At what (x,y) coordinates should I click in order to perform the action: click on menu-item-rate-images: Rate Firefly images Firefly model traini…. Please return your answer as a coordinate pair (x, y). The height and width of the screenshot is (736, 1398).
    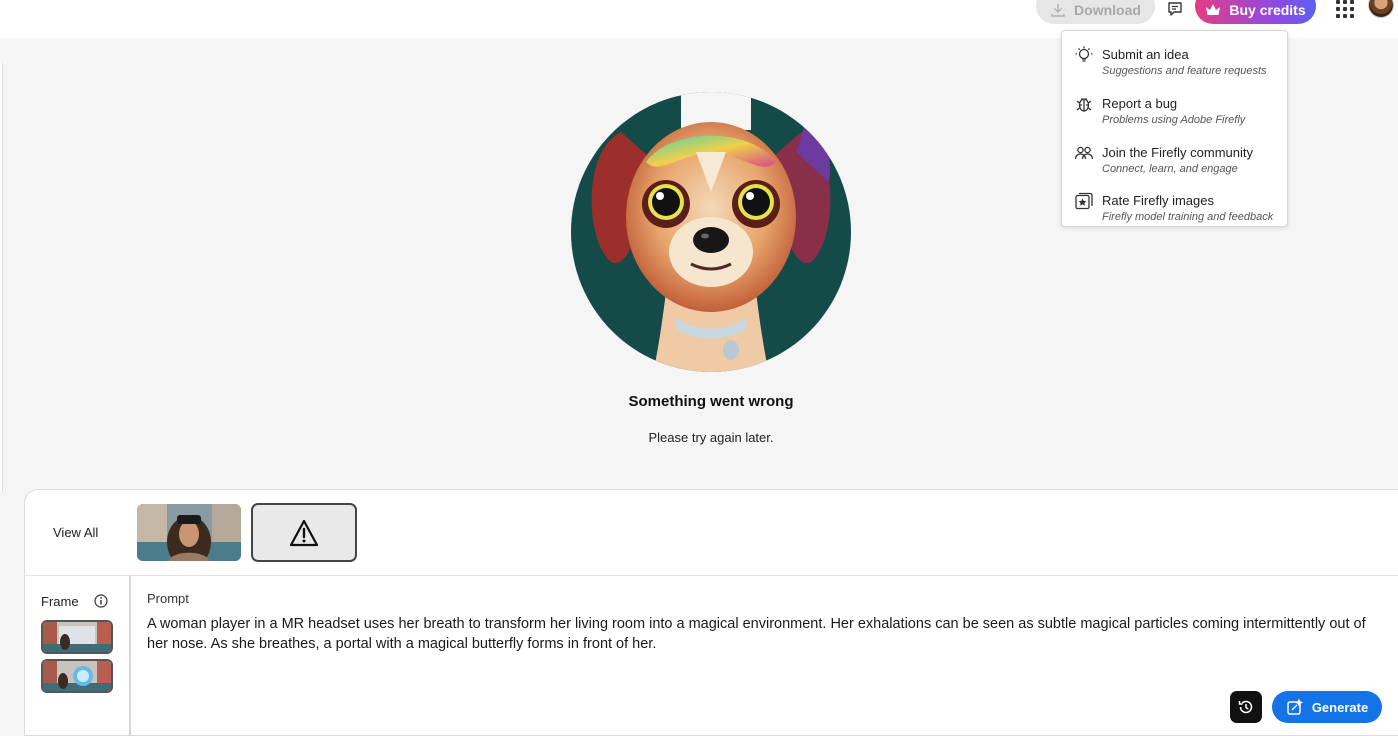
    Looking at the image, I should click on (1174, 208).